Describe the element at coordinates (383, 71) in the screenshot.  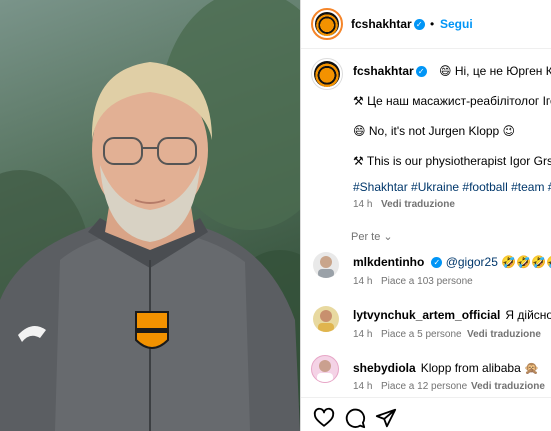
I see `caption-username-text: fcshakhtar` at that location.